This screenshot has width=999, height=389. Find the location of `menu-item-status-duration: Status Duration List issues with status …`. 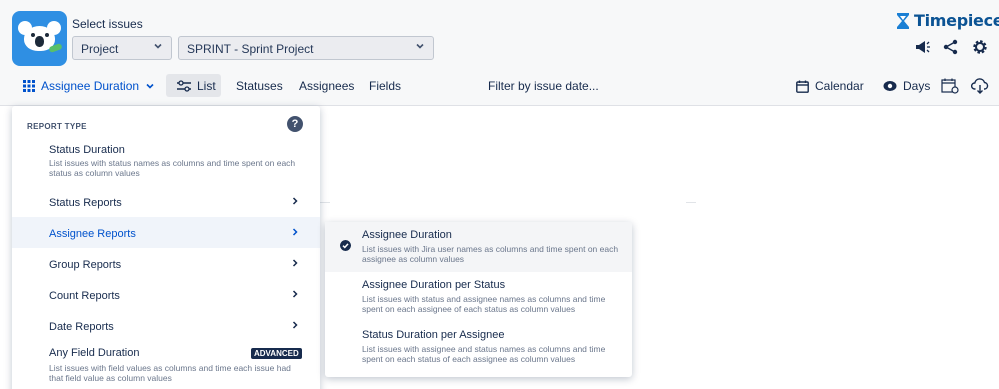

menu-item-status-duration: Status Duration List issues with status … is located at coordinates (166, 164).